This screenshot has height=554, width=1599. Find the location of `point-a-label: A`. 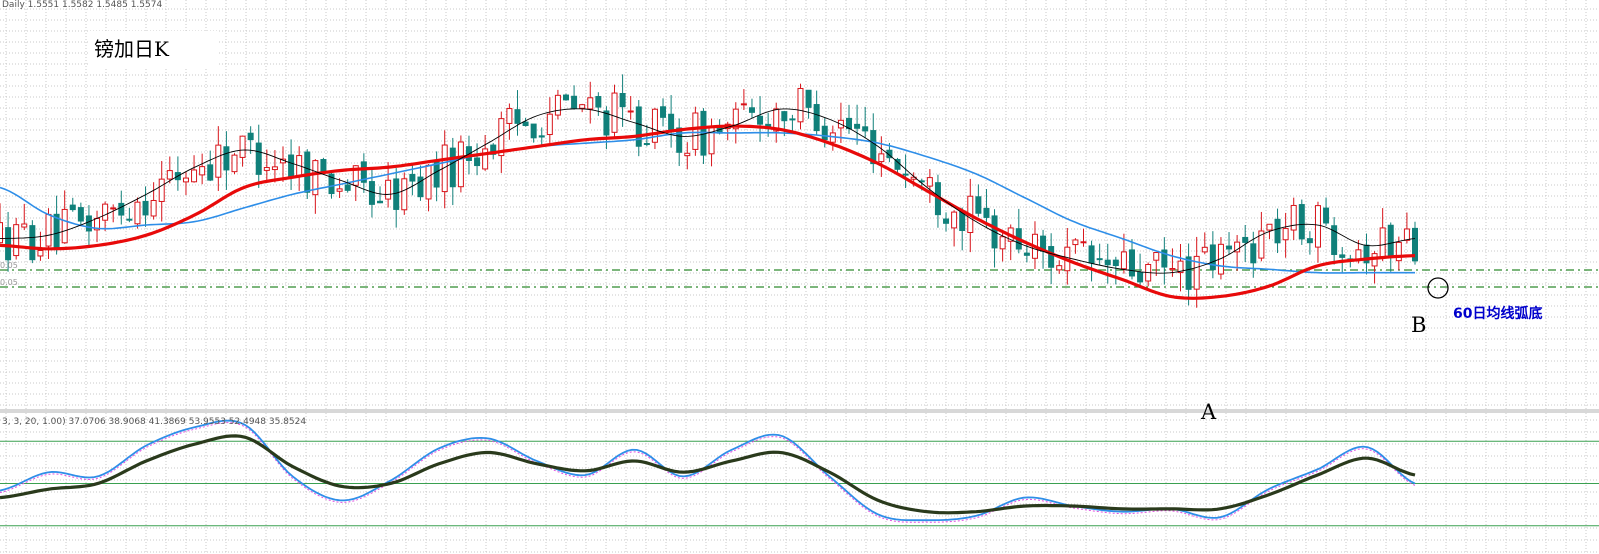

point-a-label: A is located at coordinates (1209, 412).